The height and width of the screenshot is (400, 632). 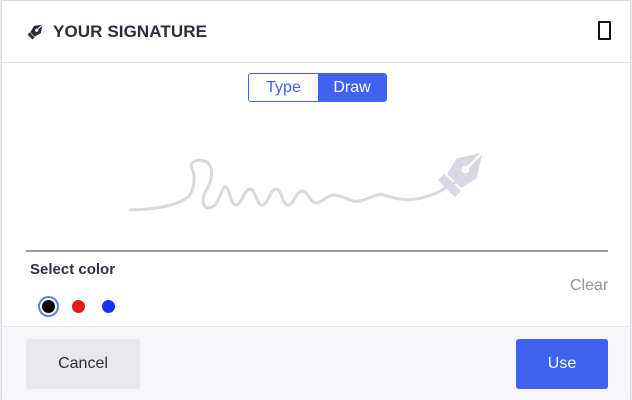 What do you see at coordinates (305, 182) in the screenshot?
I see `signature-placeholder-graphic` at bounding box center [305, 182].